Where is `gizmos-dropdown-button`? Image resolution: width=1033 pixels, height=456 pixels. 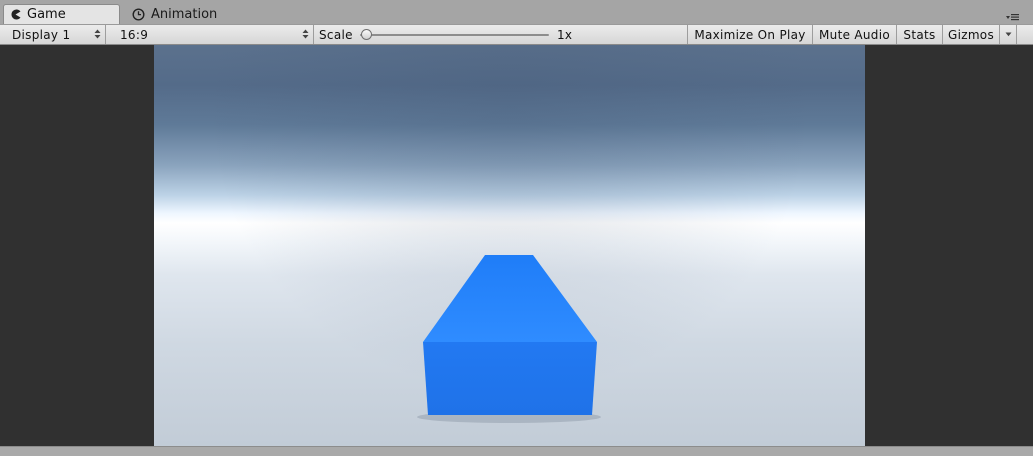
gizmos-dropdown-button is located at coordinates (1008, 34).